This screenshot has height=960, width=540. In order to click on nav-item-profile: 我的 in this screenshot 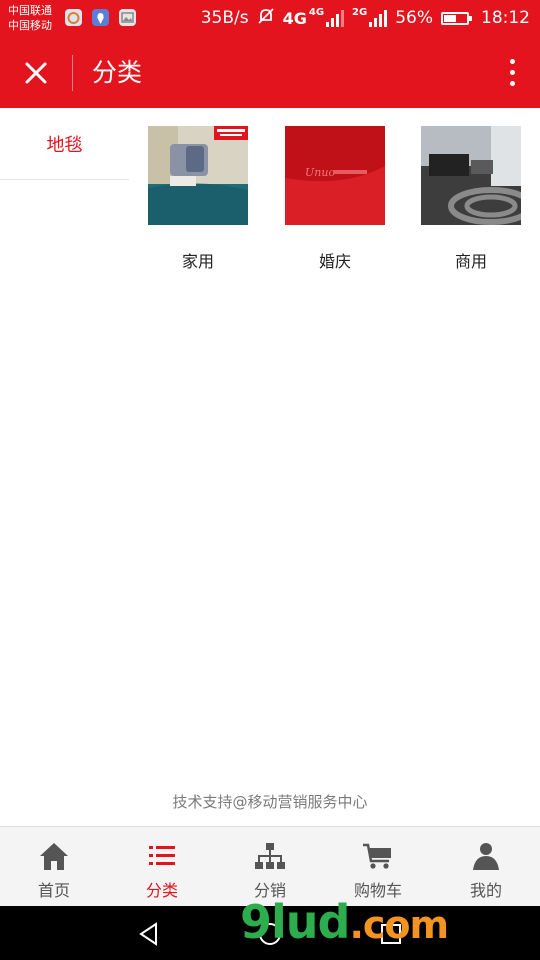, I will do `click(486, 866)`.